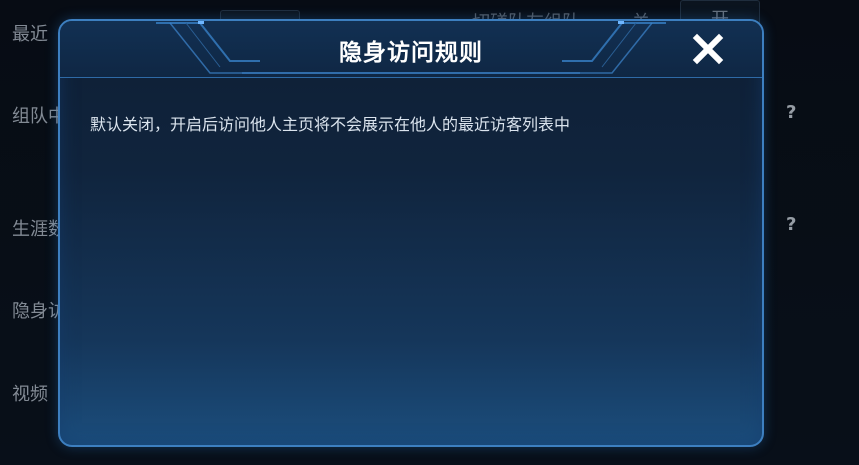  What do you see at coordinates (411, 53) in the screenshot?
I see `dialog-title: 隐身访问规则` at bounding box center [411, 53].